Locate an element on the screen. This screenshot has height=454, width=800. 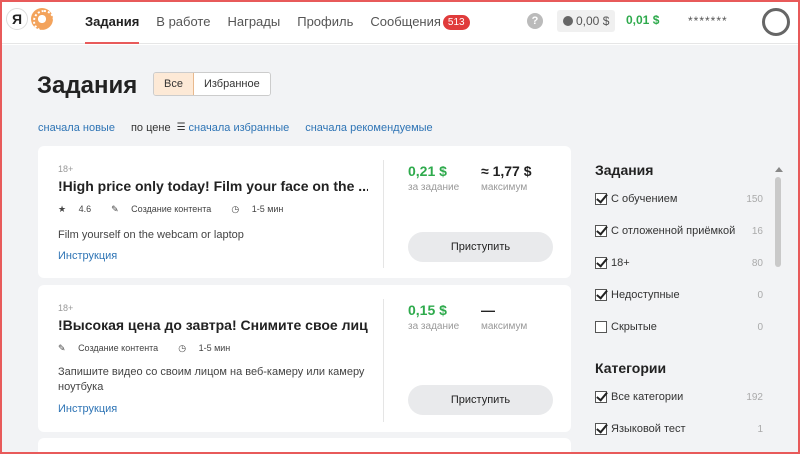
filter-count: 80 is located at coordinates (757, 263).